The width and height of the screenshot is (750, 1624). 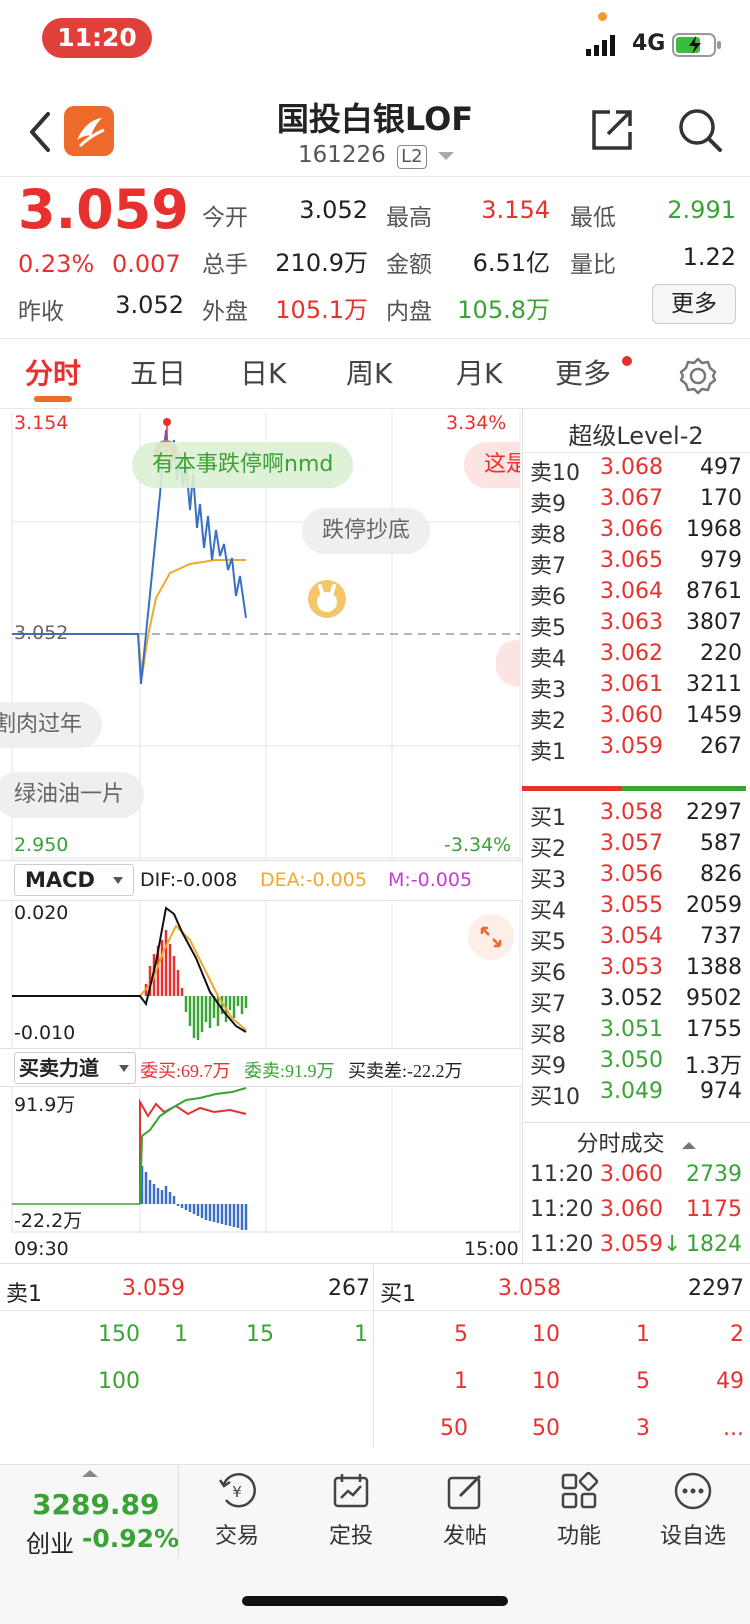 What do you see at coordinates (631, 1091) in the screenshot?
I see `bid-price: 3.049` at bounding box center [631, 1091].